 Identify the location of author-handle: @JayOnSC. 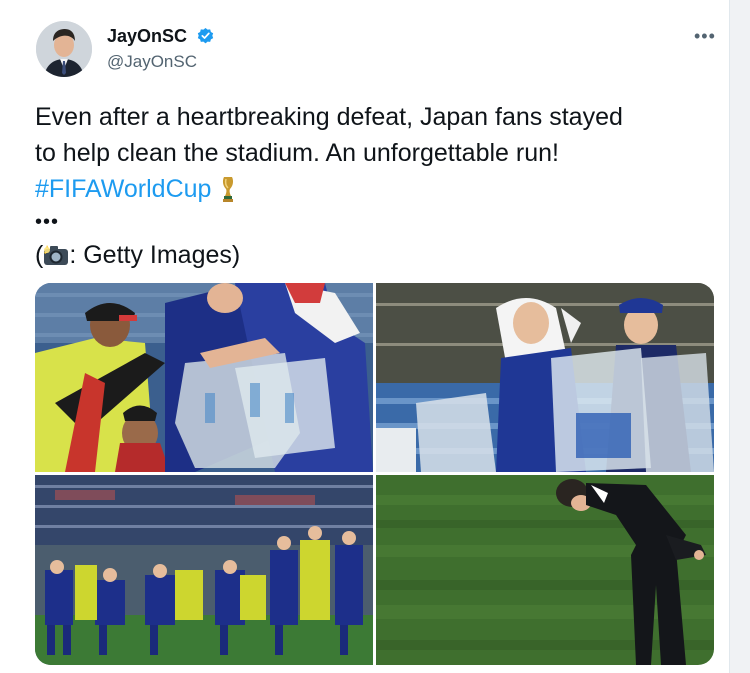
(152, 62).